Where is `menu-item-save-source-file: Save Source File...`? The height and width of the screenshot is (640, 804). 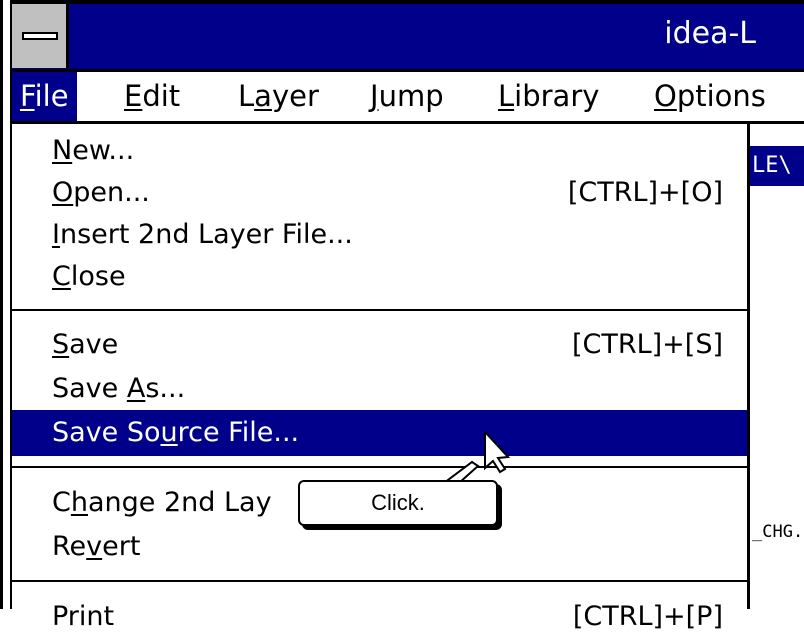
menu-item-save-source-file: Save Source File... is located at coordinates (379, 433).